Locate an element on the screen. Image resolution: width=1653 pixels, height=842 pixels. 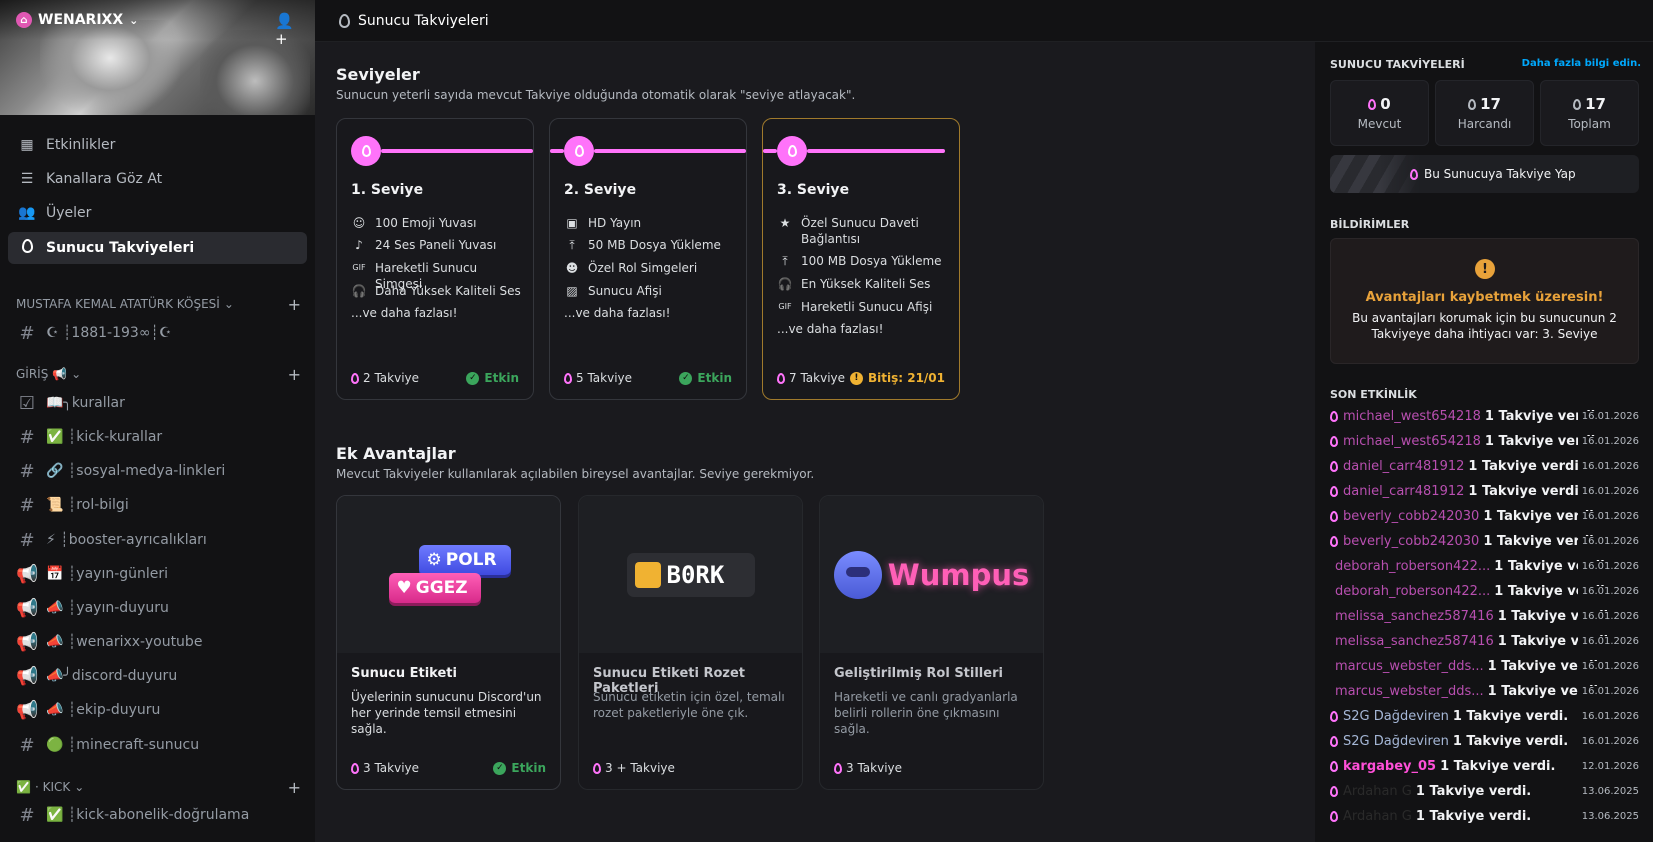
server-tag-art: ⚙ POLR ♥ GGEZ is located at coordinates (448, 574).